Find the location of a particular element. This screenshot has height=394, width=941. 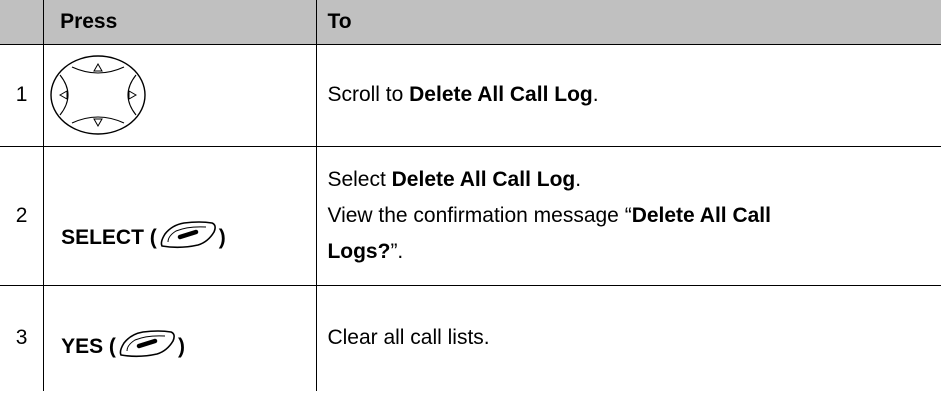

to-line: Logs?”. is located at coordinates (365, 251).